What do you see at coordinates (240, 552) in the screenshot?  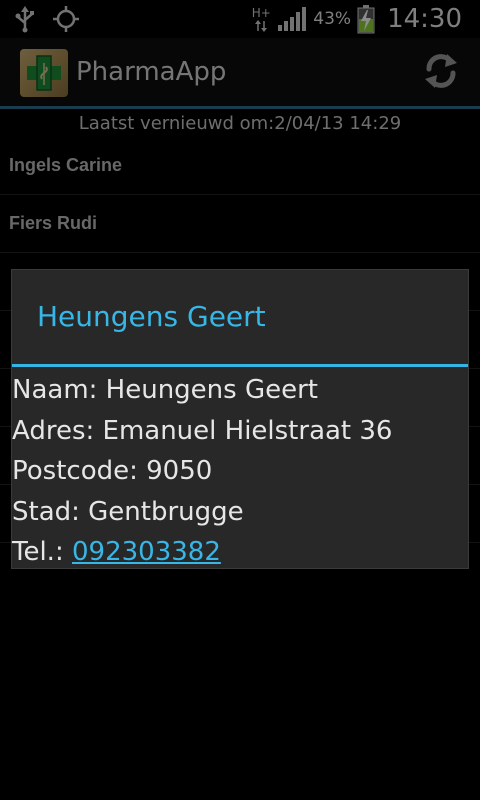 I see `phone-line: Tel.: 092303382` at bounding box center [240, 552].